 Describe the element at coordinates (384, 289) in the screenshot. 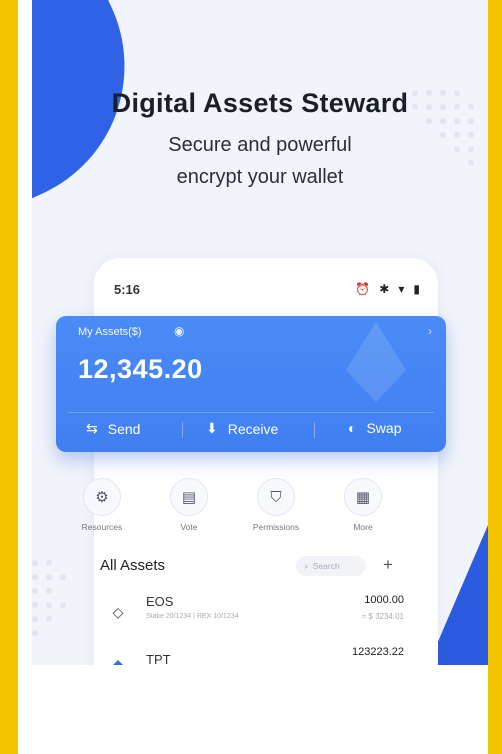

I see `bluetooth-icon: ✱` at that location.